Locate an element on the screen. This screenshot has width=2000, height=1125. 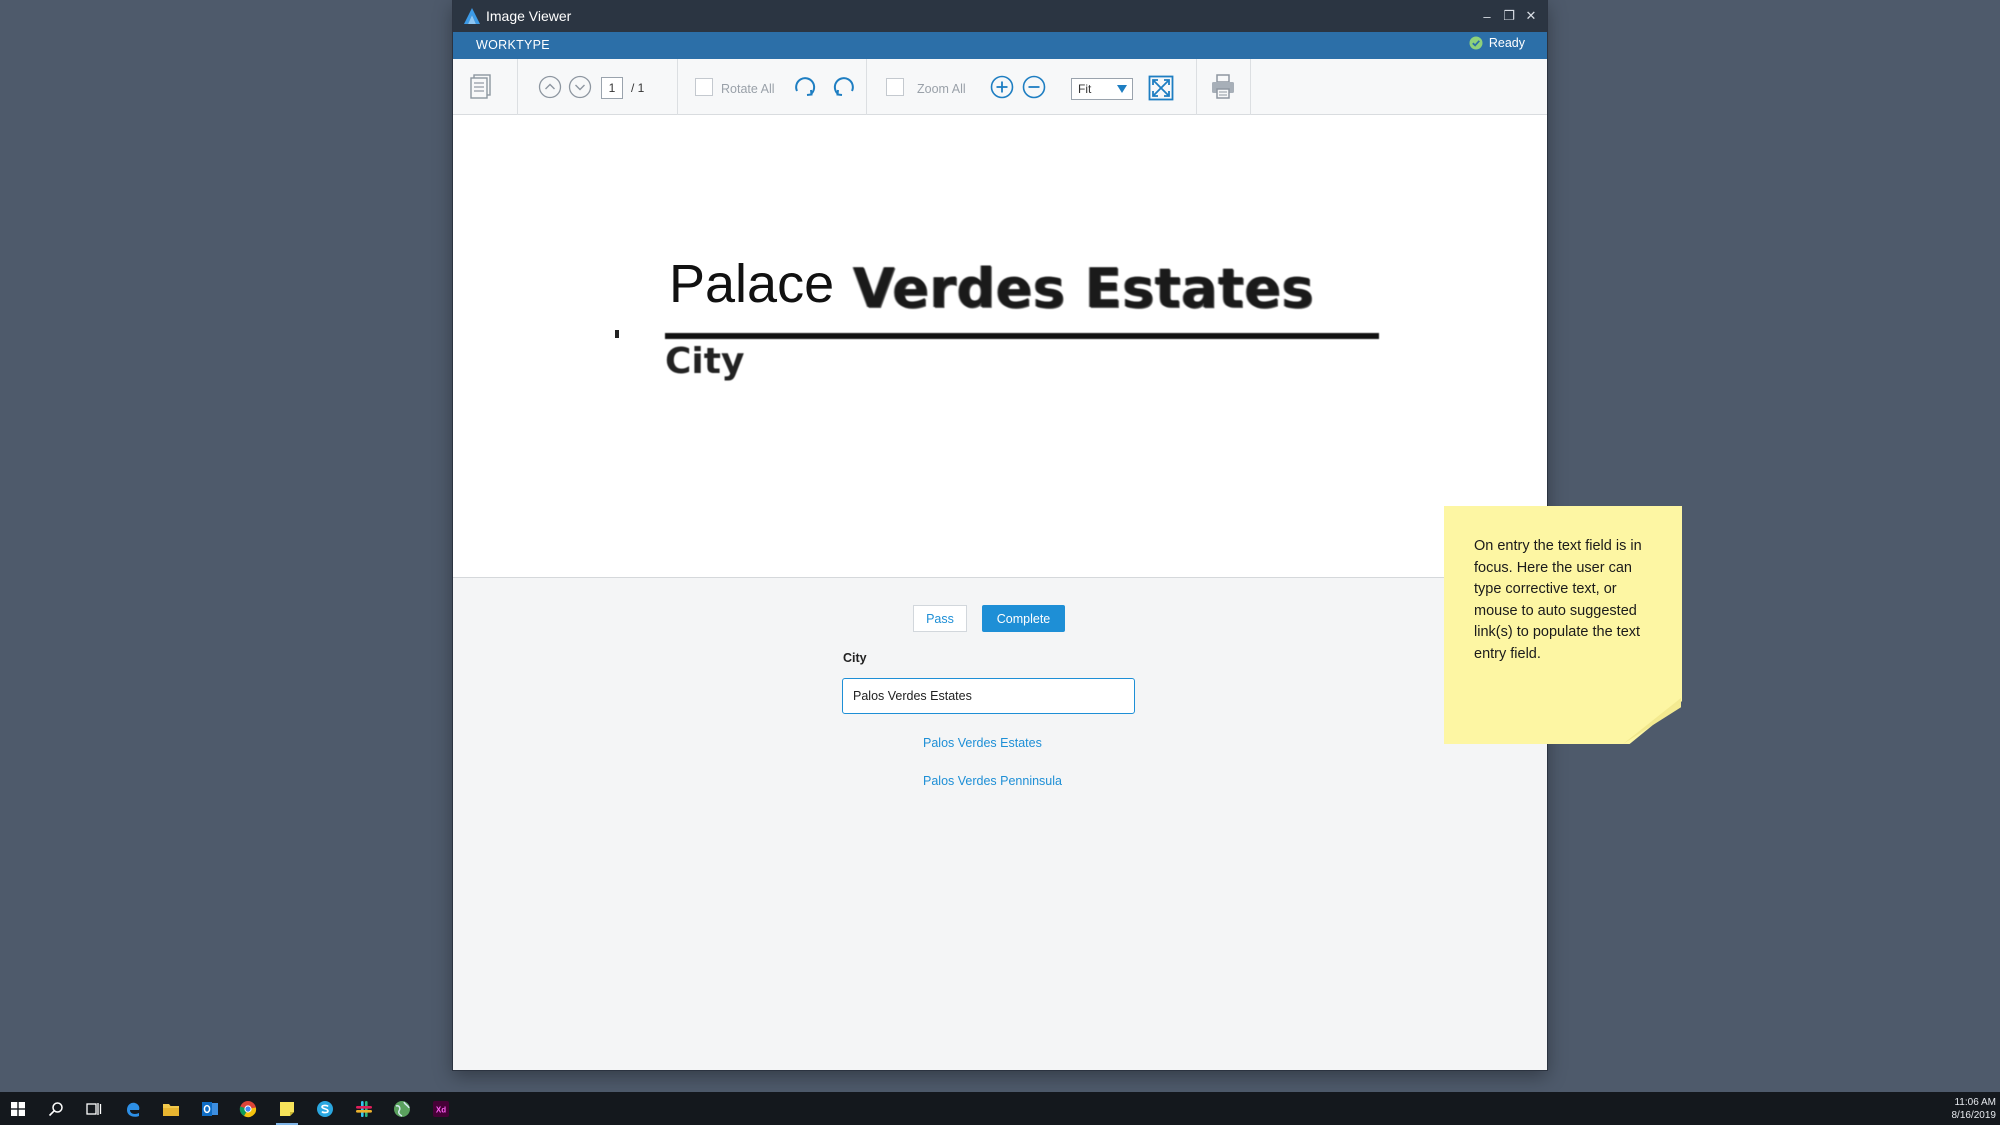
taskbar-search is located at coordinates (56, 1108).